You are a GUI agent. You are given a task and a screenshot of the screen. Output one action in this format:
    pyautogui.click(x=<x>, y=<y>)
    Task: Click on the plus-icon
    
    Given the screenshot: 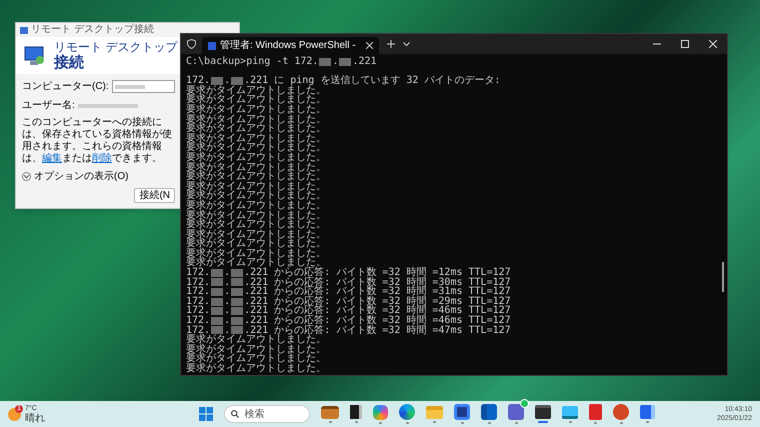 What is the action you would take?
    pyautogui.click(x=390, y=44)
    